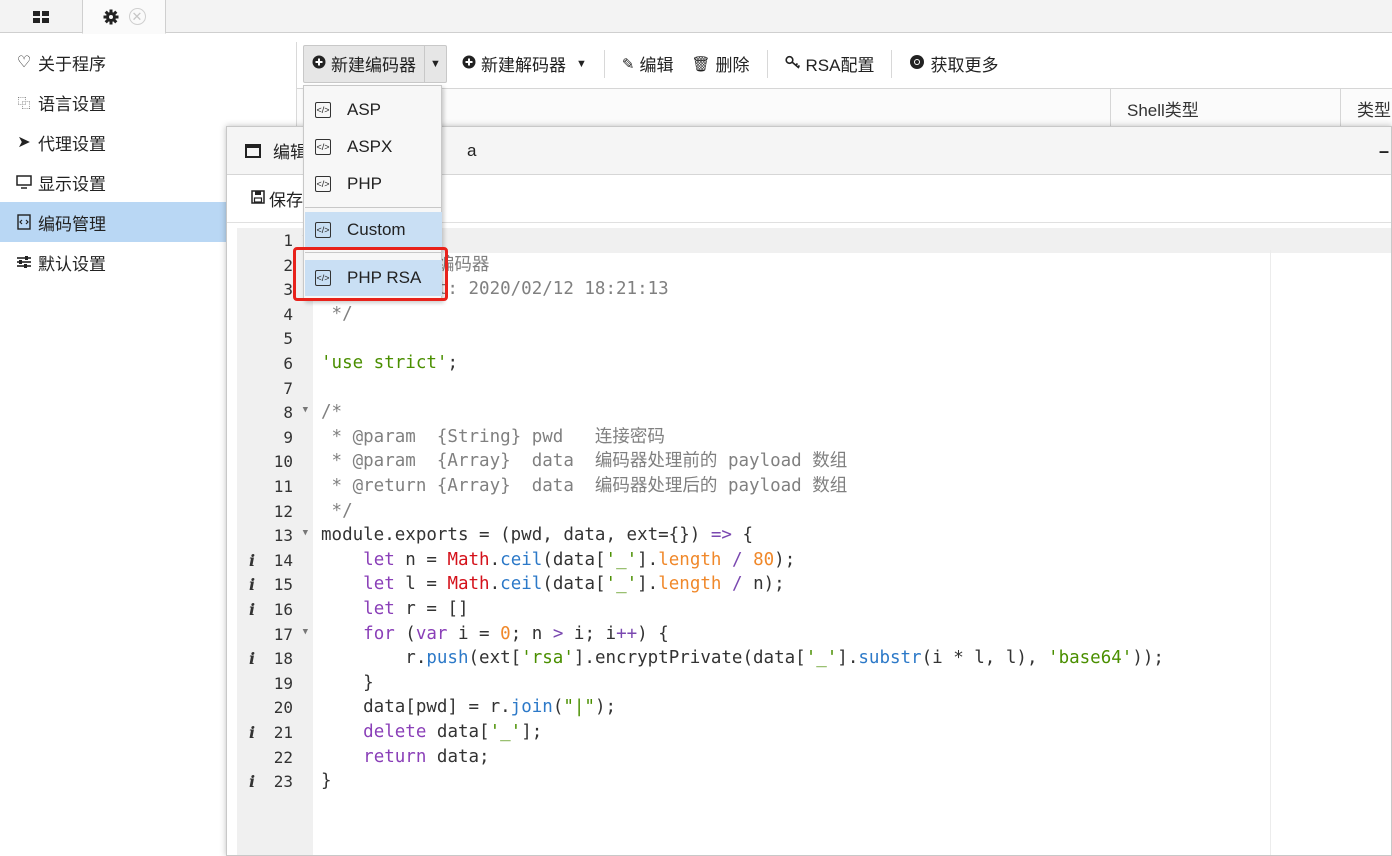 The width and height of the screenshot is (1392, 856). What do you see at coordinates (288, 388) in the screenshot?
I see `line-number: 7` at bounding box center [288, 388].